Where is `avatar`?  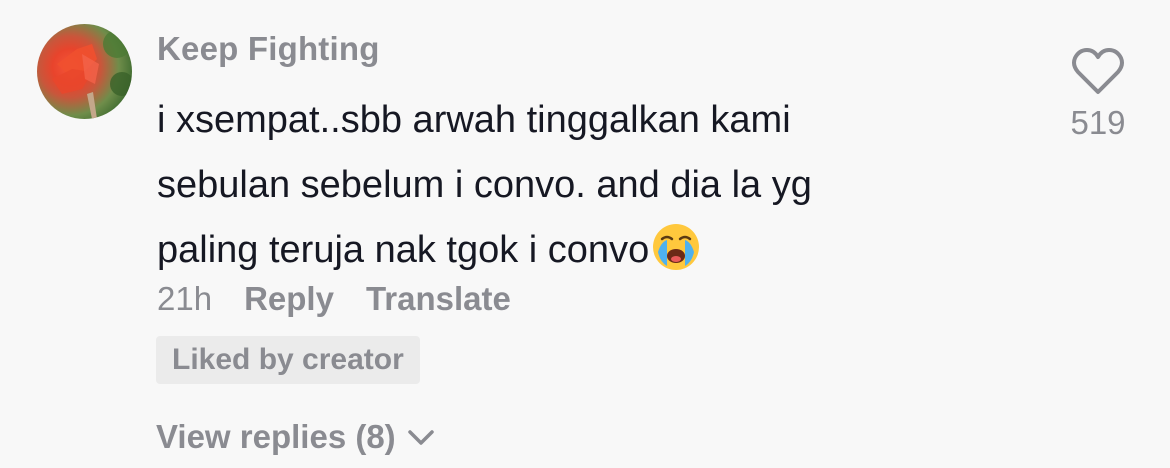 avatar is located at coordinates (84, 71).